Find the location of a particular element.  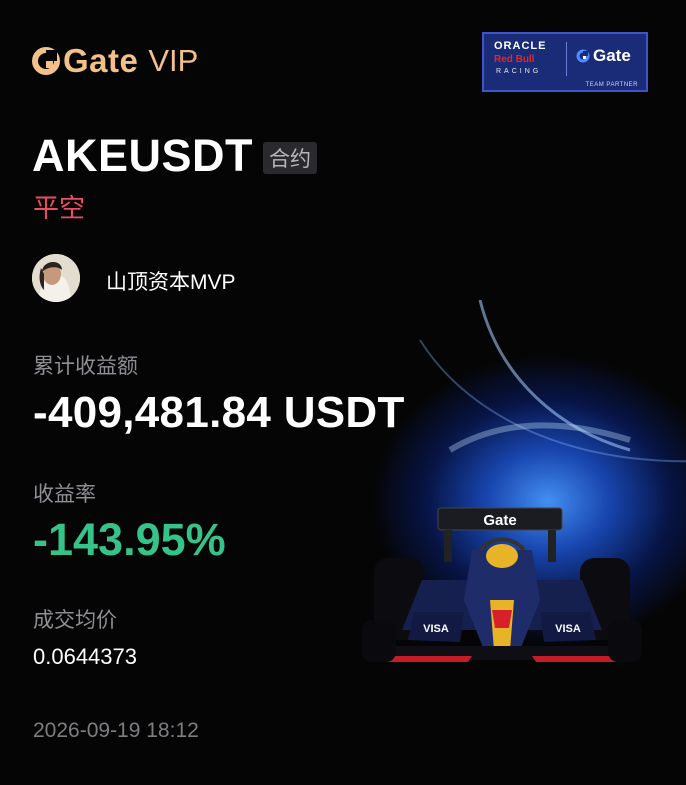

user-name: 山顶资本MVP is located at coordinates (171, 282).